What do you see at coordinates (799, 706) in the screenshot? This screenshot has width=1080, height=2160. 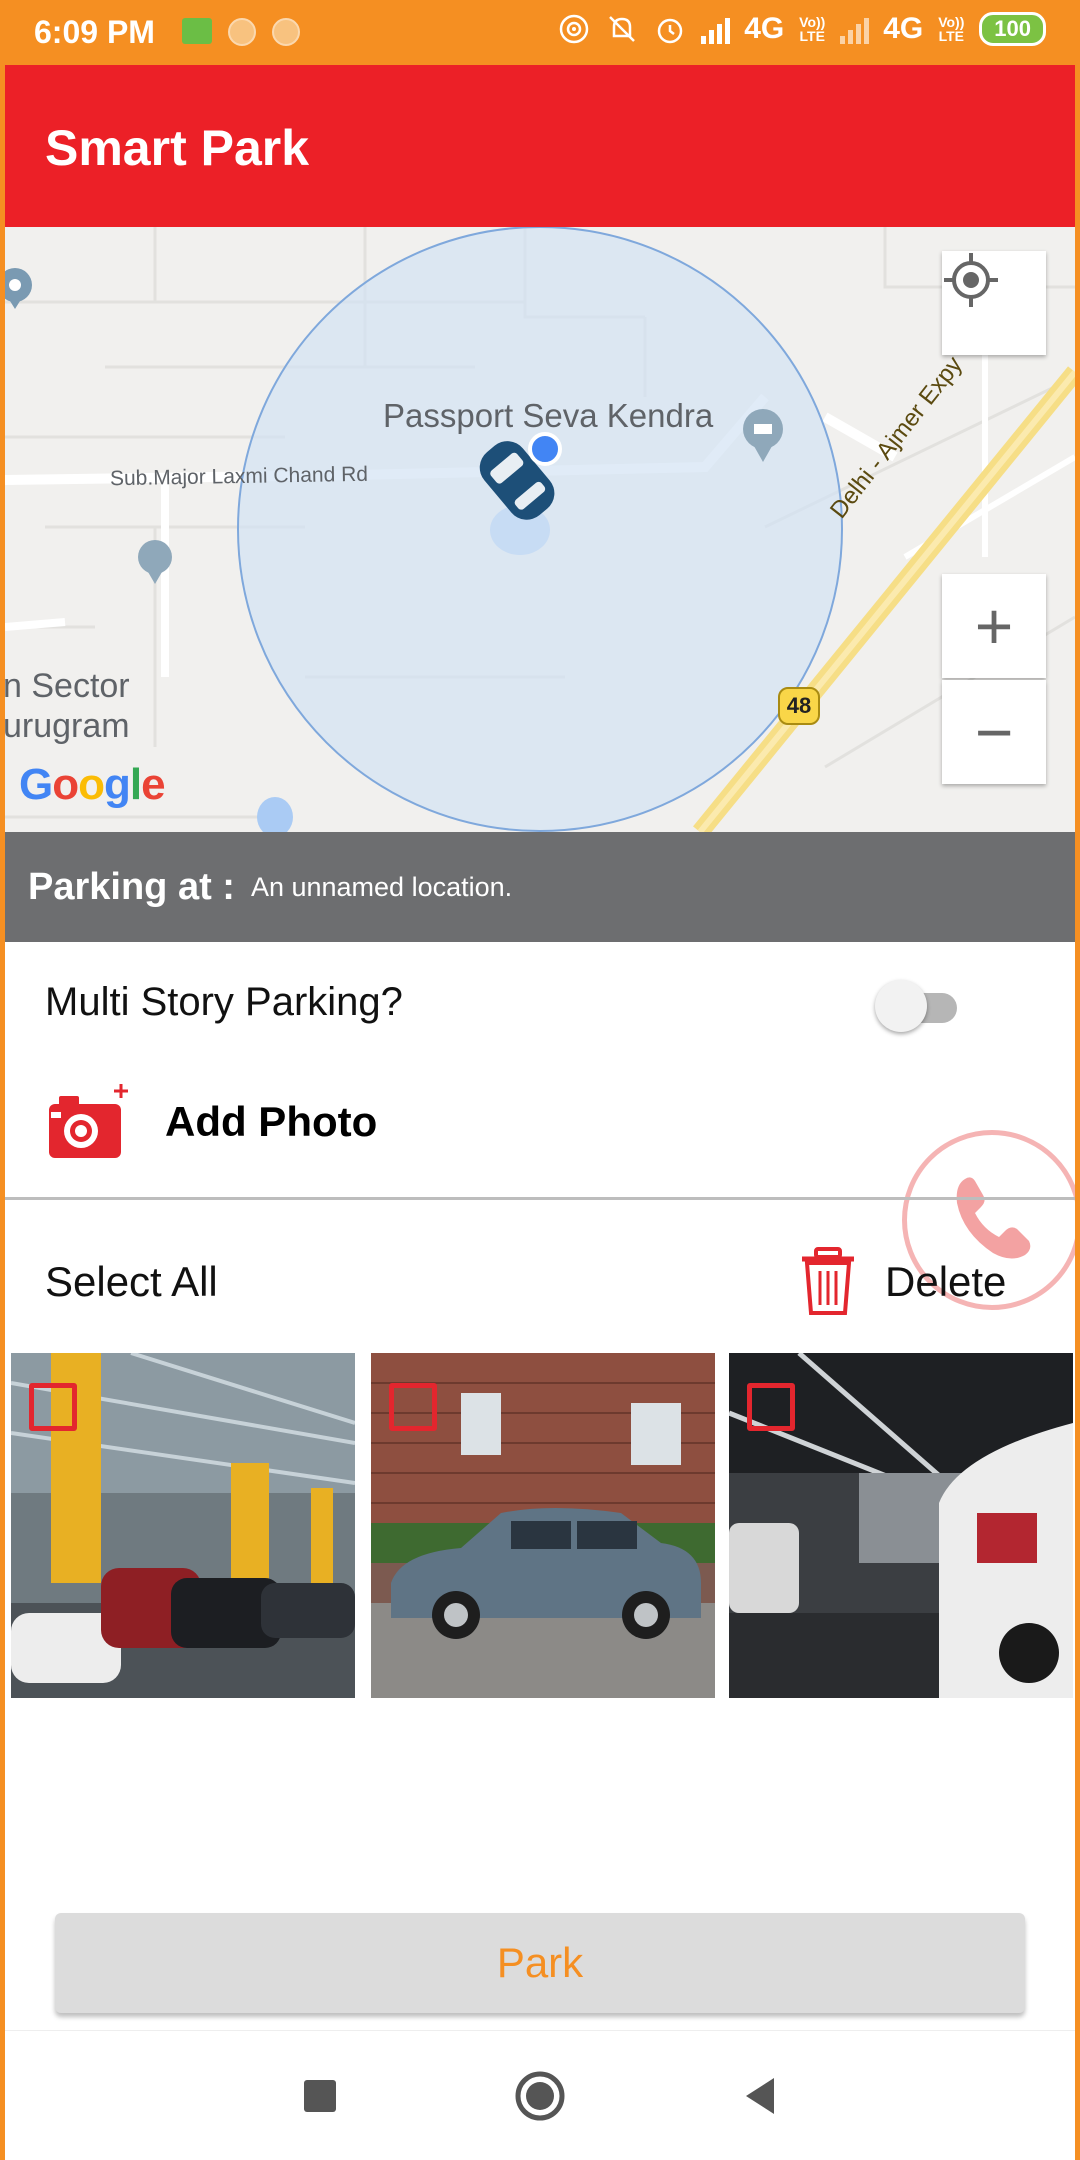 I see `highway-shield: 48` at bounding box center [799, 706].